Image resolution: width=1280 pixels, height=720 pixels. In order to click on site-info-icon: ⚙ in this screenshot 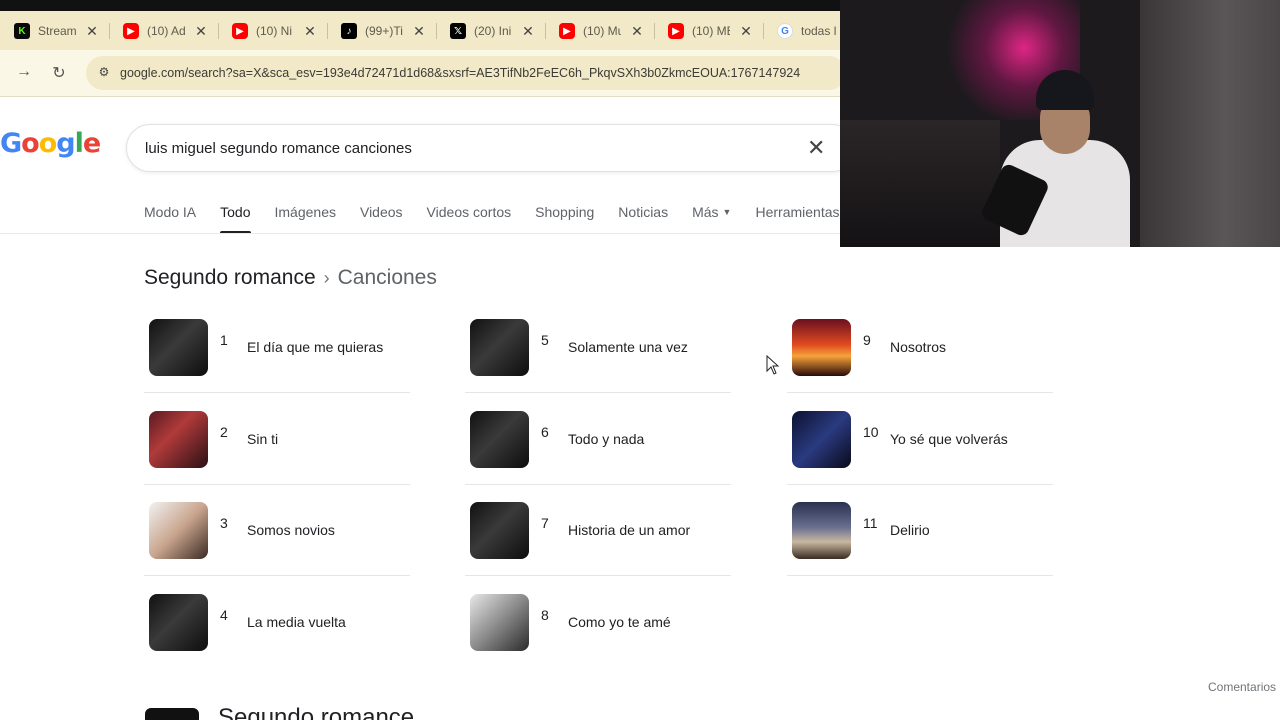, I will do `click(104, 73)`.